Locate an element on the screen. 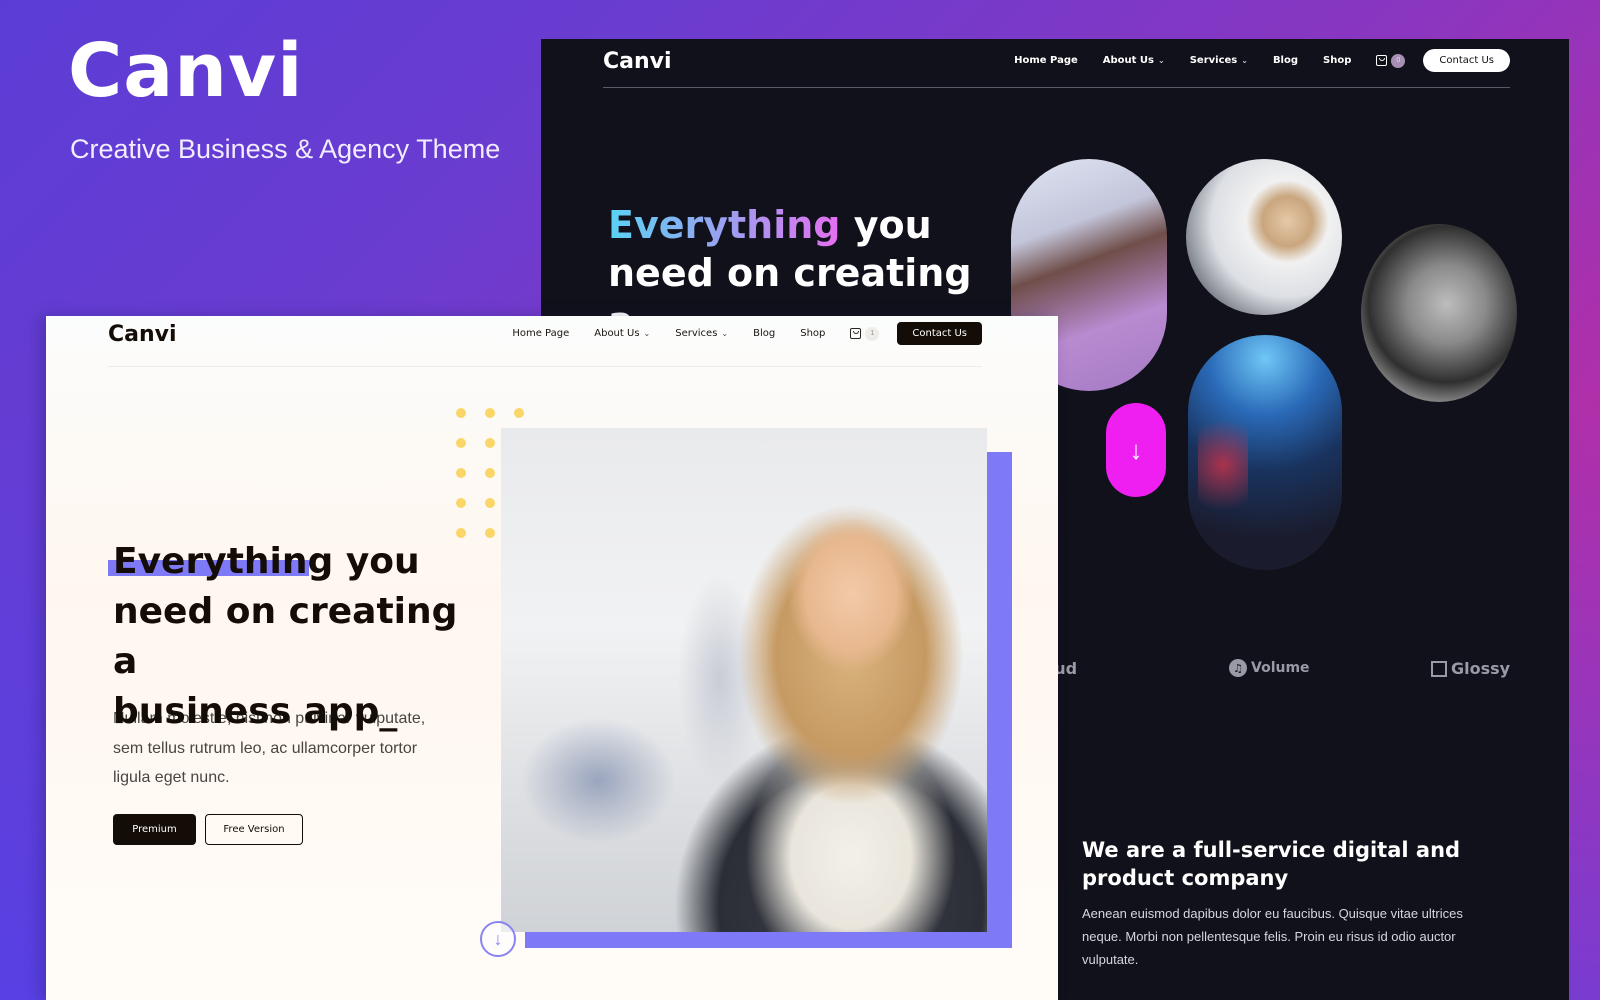 This screenshot has width=1600, height=1000. cart-count-badge: 1 is located at coordinates (872, 333).